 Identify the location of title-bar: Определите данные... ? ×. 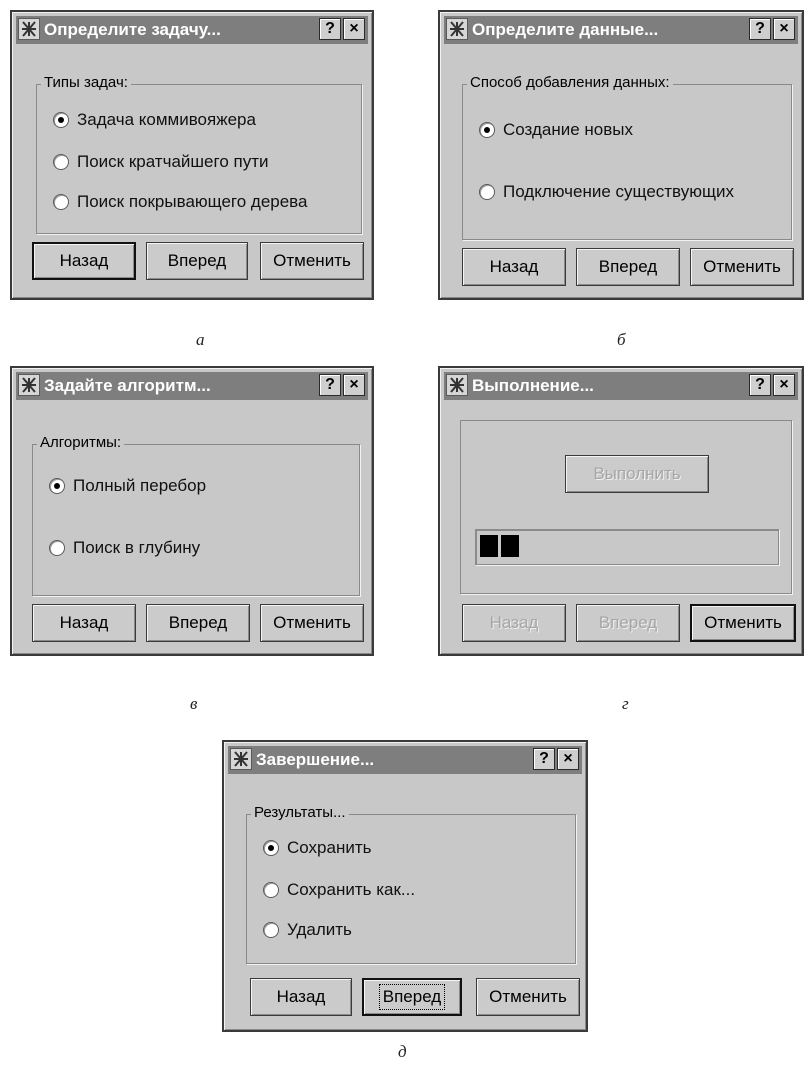
(621, 30).